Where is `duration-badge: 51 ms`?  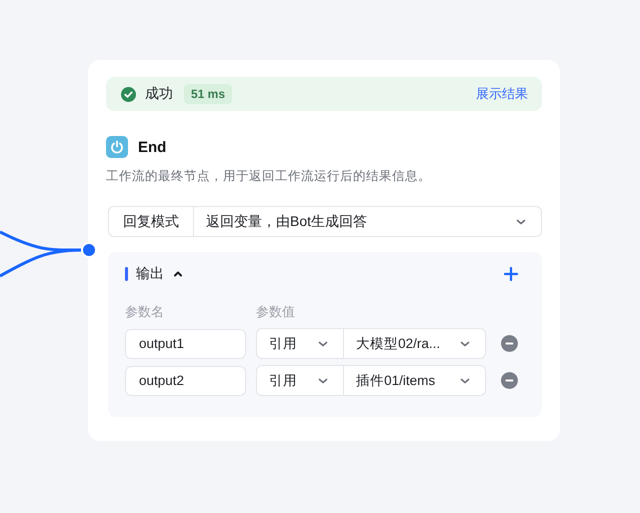
duration-badge: 51 ms is located at coordinates (208, 94).